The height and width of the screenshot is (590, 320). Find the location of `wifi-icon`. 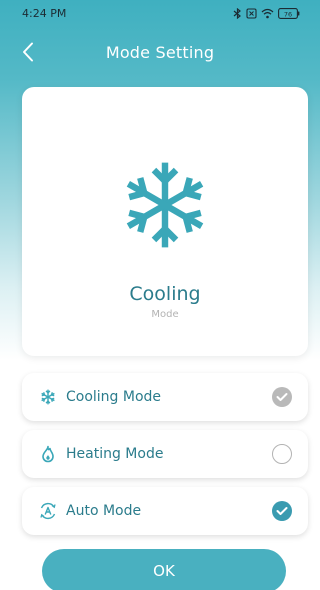

wifi-icon is located at coordinates (267, 13).